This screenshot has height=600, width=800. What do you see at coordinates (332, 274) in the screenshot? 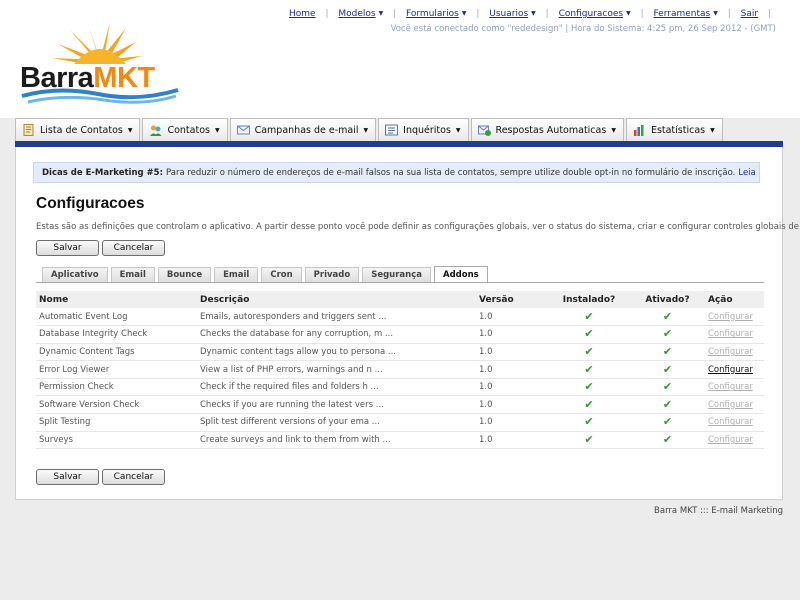
I see `tab-privado: Privado` at bounding box center [332, 274].